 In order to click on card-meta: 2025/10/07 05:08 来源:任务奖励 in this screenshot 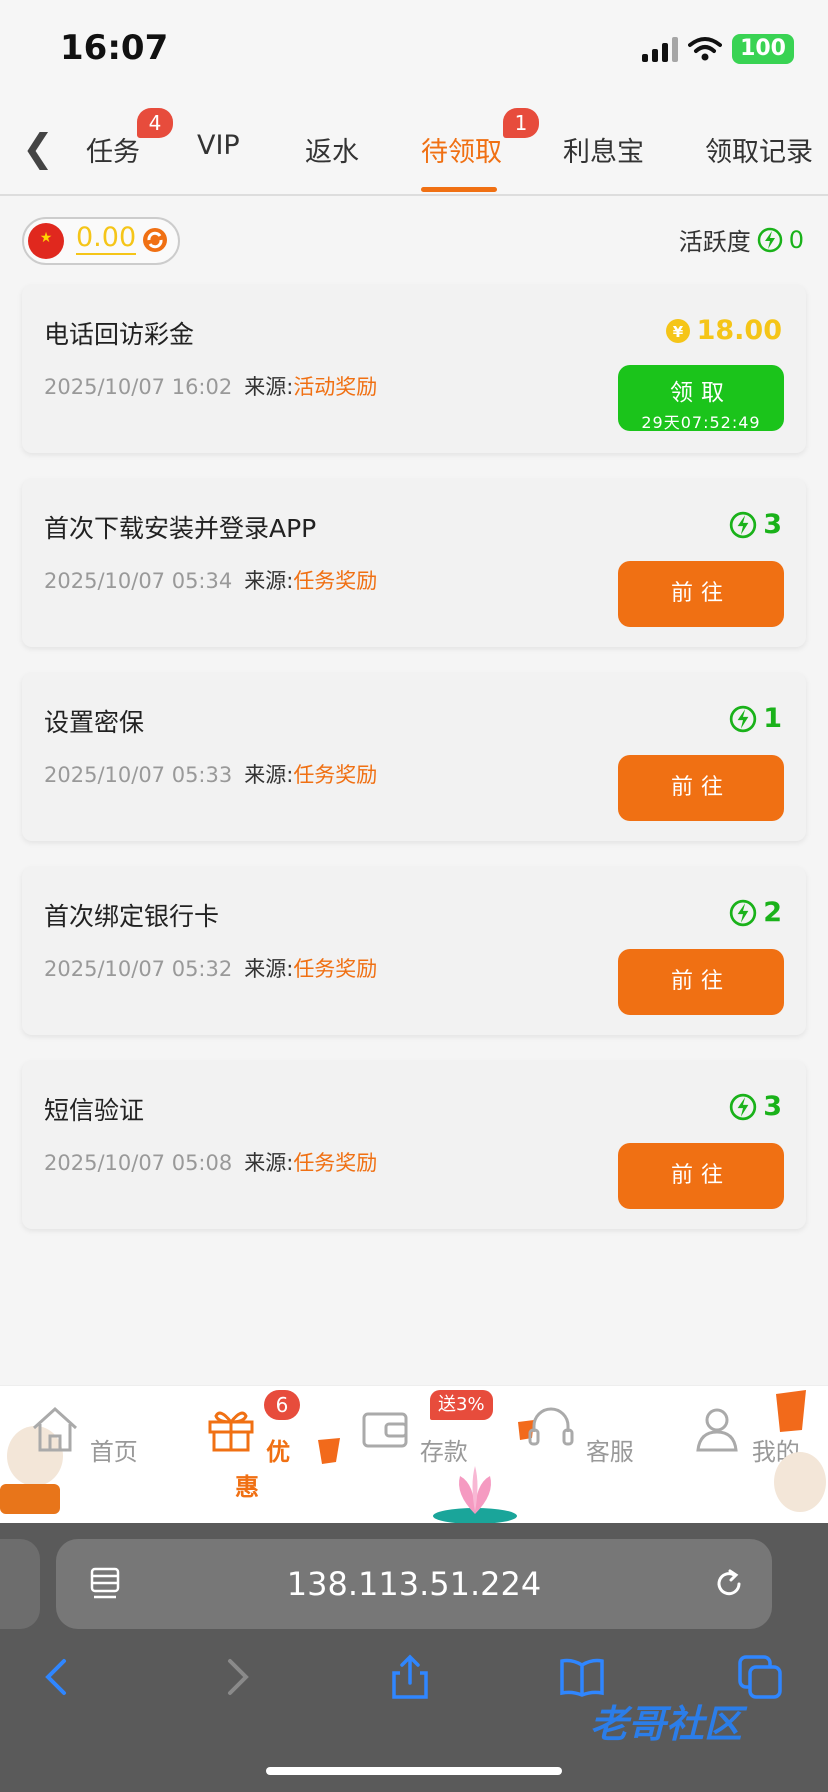, I will do `click(210, 1162)`.